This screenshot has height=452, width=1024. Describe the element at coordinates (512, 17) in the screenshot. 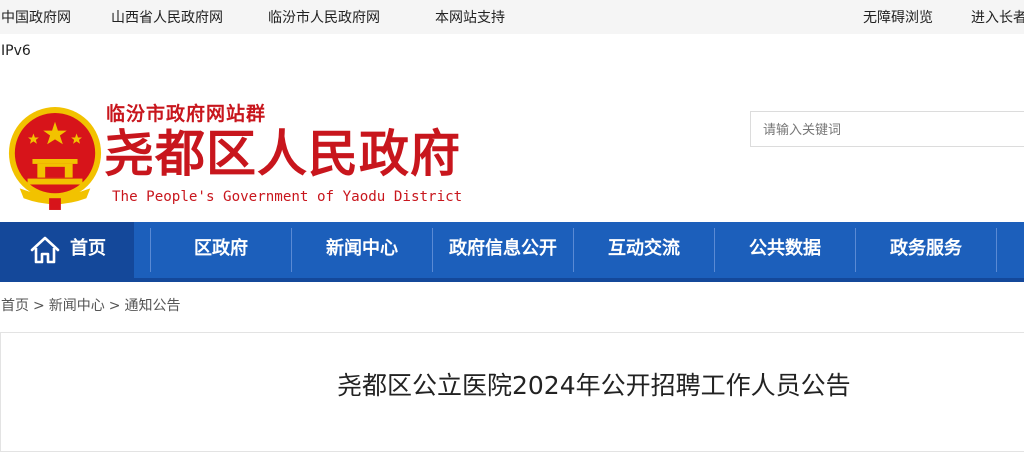

I see `top-bar: 中国政府网 山西省人民政府网 临汾市人民政府网 本网站支持 无障碍浏览 进入长者` at that location.